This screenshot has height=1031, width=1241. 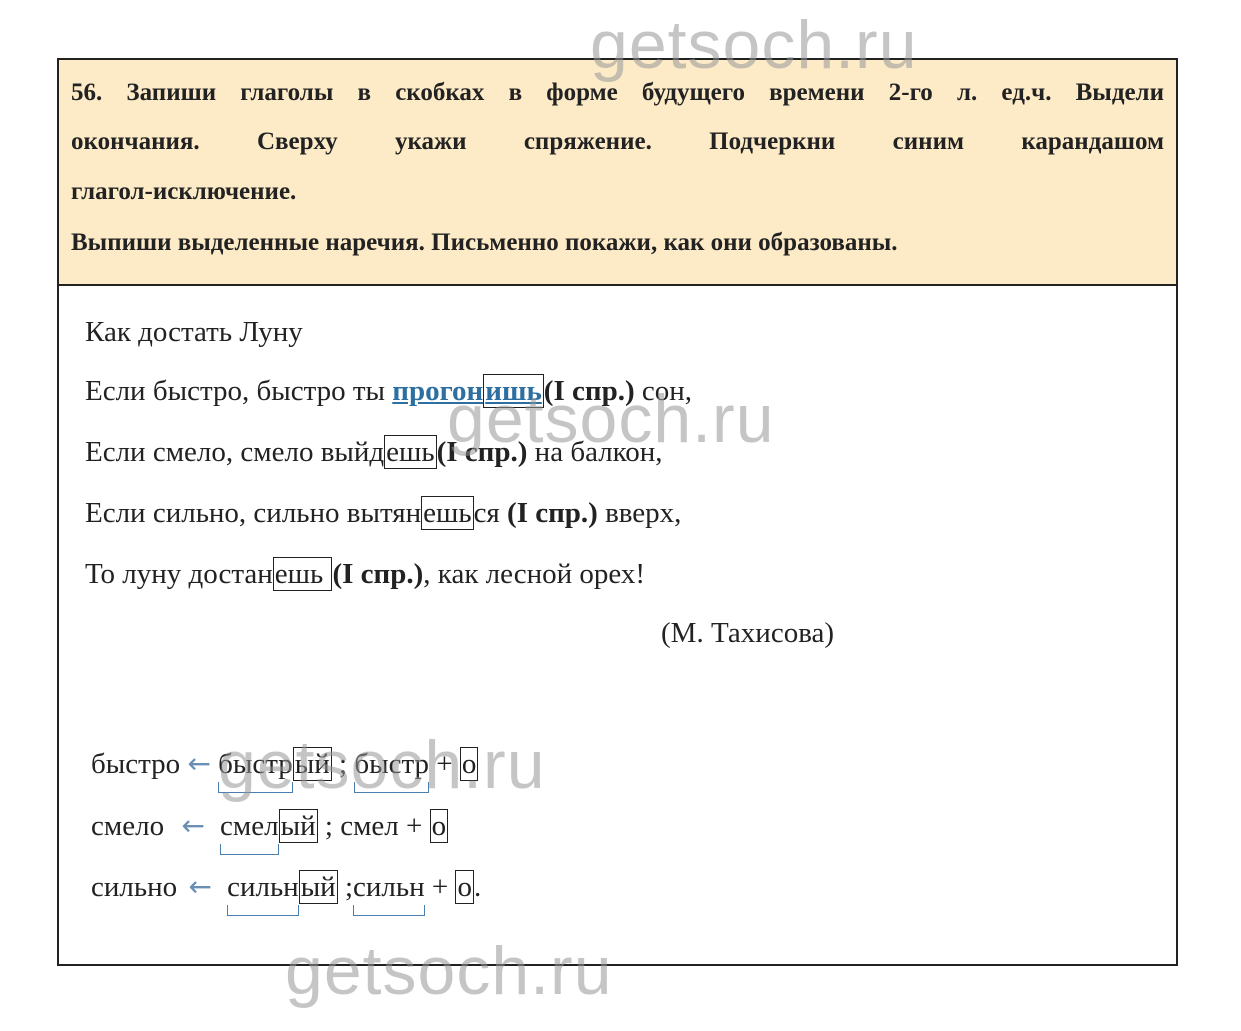 What do you see at coordinates (239, 391) in the screenshot?
I see `poem-line-1-text: Если быстро, быстро ты` at bounding box center [239, 391].